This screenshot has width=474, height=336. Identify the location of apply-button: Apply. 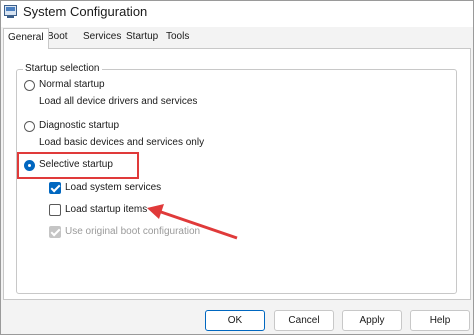
(372, 320).